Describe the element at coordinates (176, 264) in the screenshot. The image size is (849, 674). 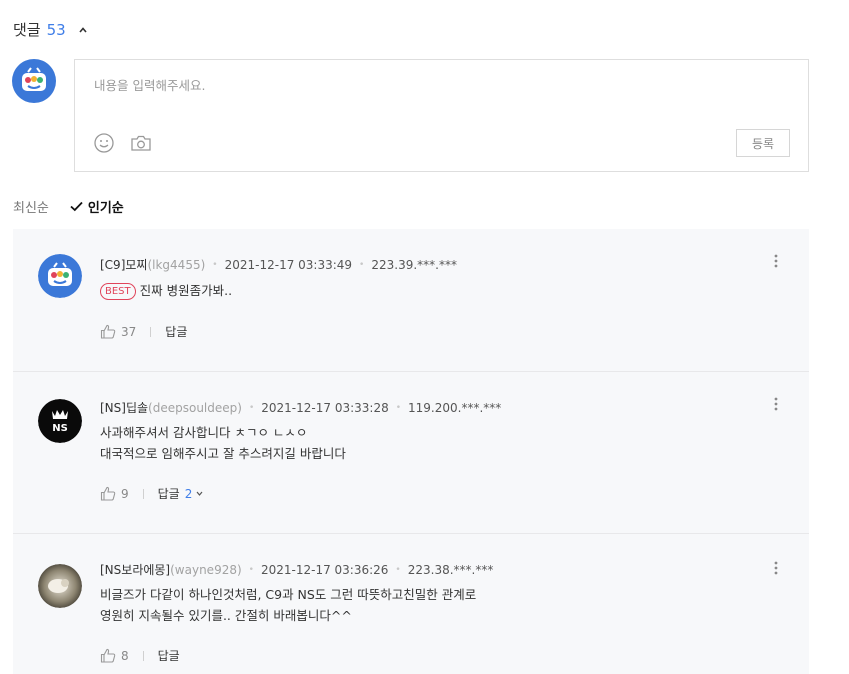
I see `comment-user-id: (lkg4455)` at that location.